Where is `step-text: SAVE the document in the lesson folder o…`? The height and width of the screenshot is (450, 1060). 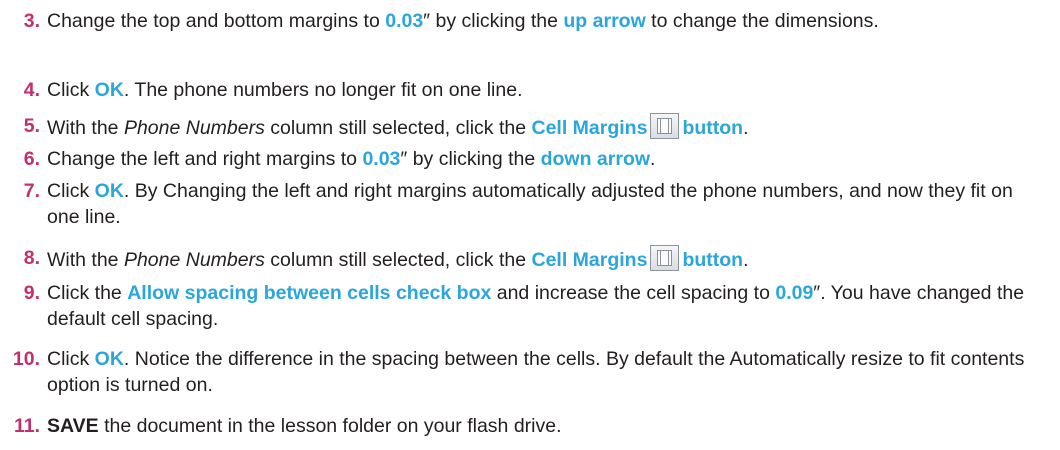 step-text: SAVE the document in the lesson folder o… is located at coordinates (547, 426).